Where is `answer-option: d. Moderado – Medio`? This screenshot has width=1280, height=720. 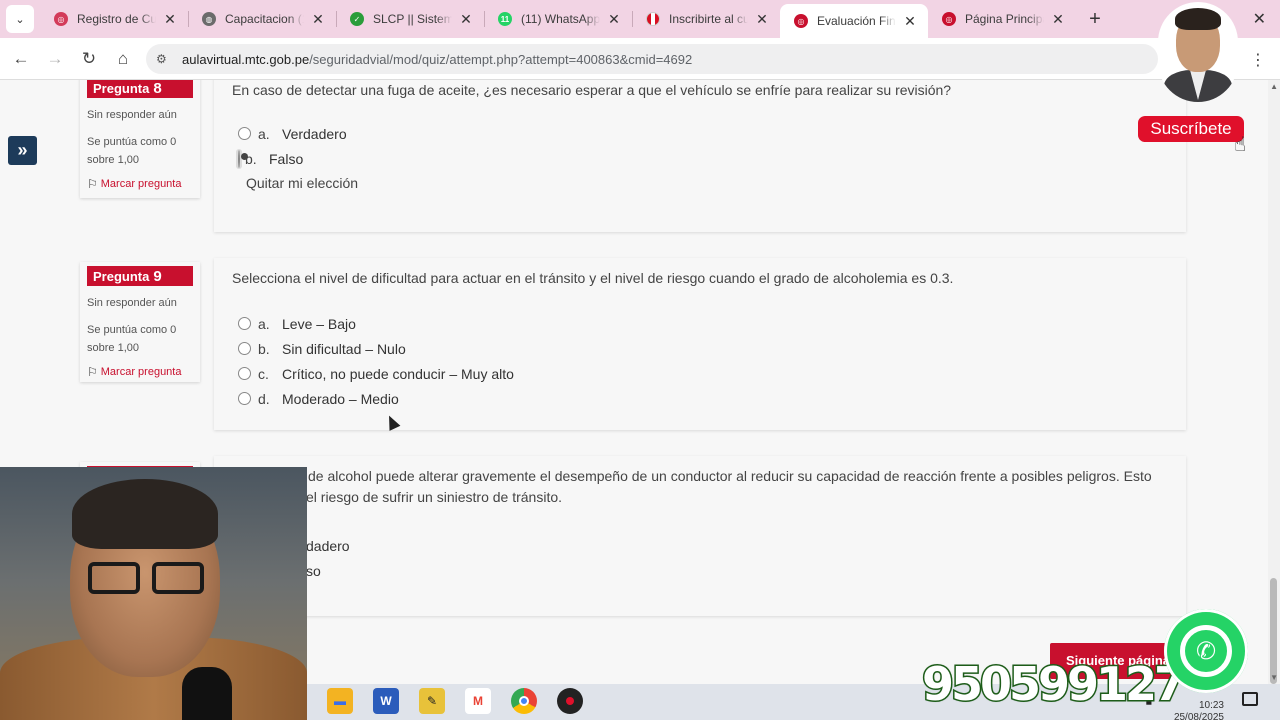
answer-option: d. Moderado – Medio is located at coordinates (703, 398).